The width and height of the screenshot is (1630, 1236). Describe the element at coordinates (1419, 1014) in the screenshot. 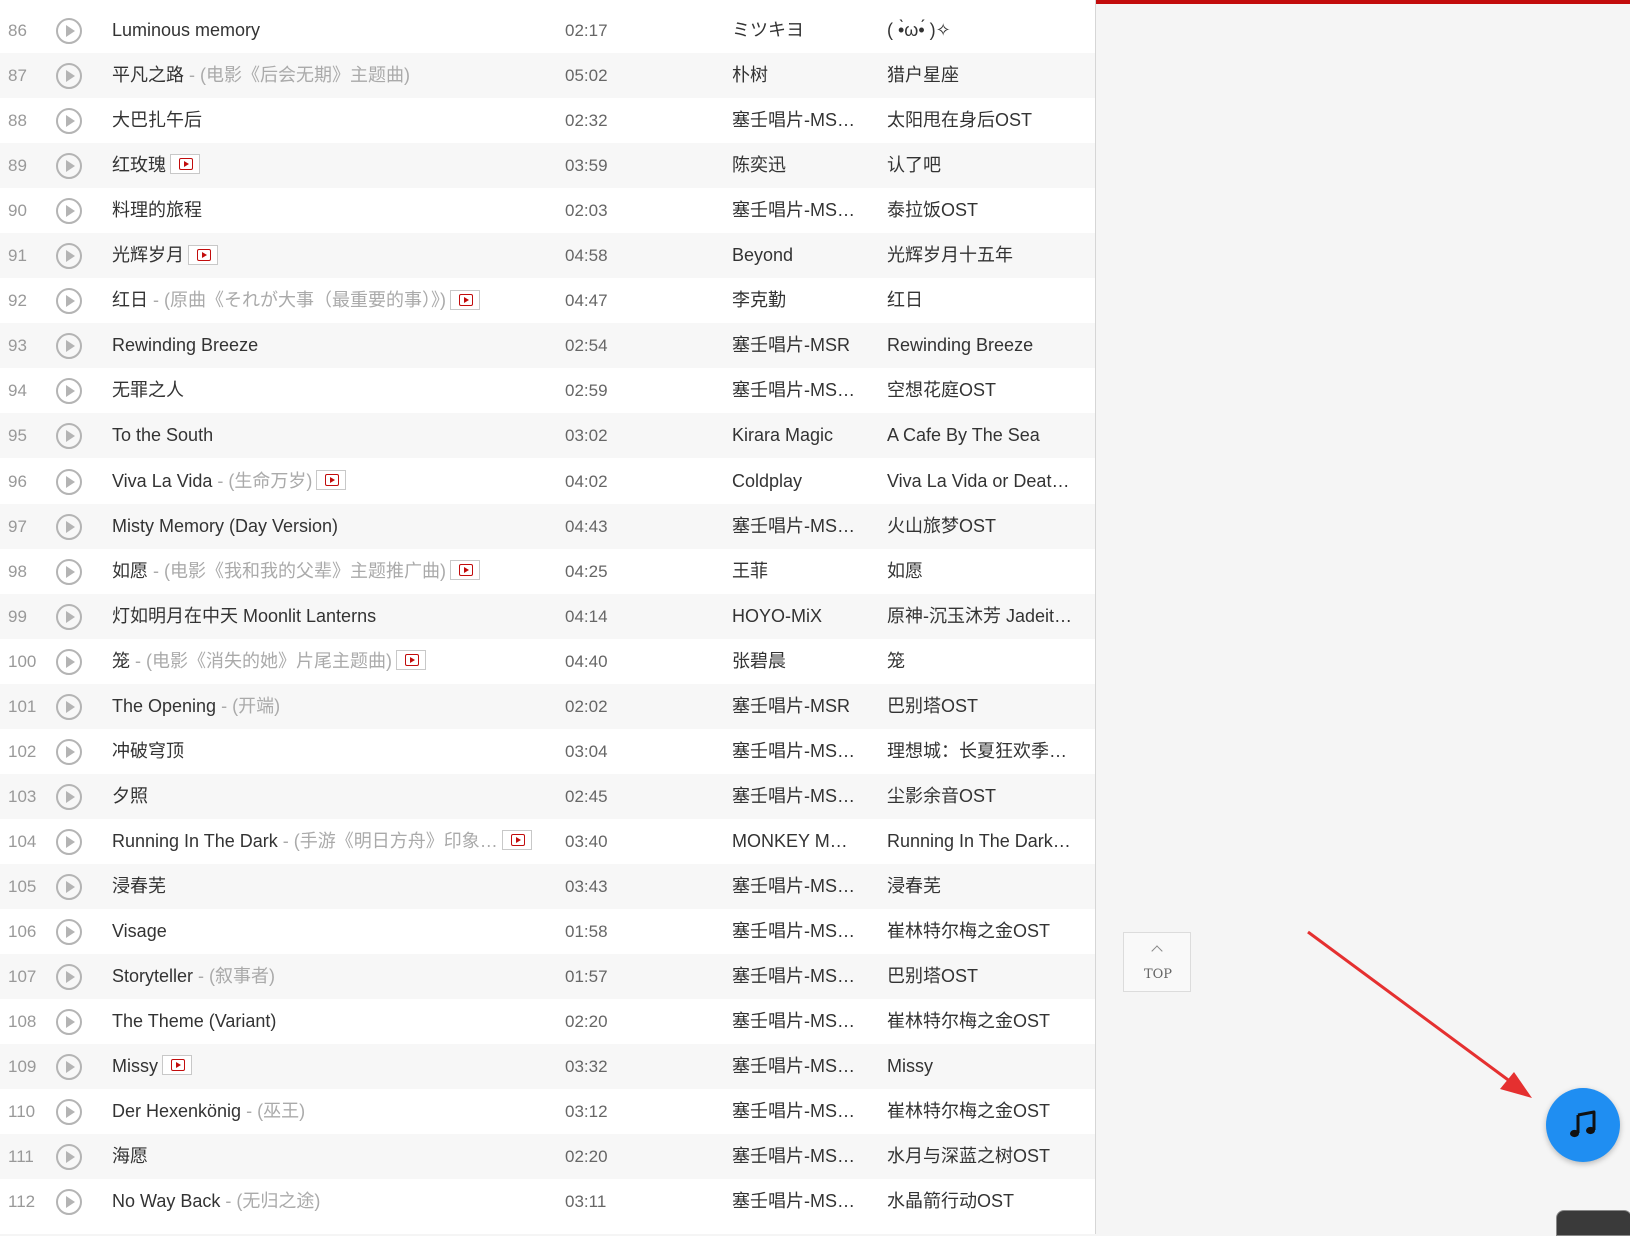

I see `annotation-arrow` at that location.